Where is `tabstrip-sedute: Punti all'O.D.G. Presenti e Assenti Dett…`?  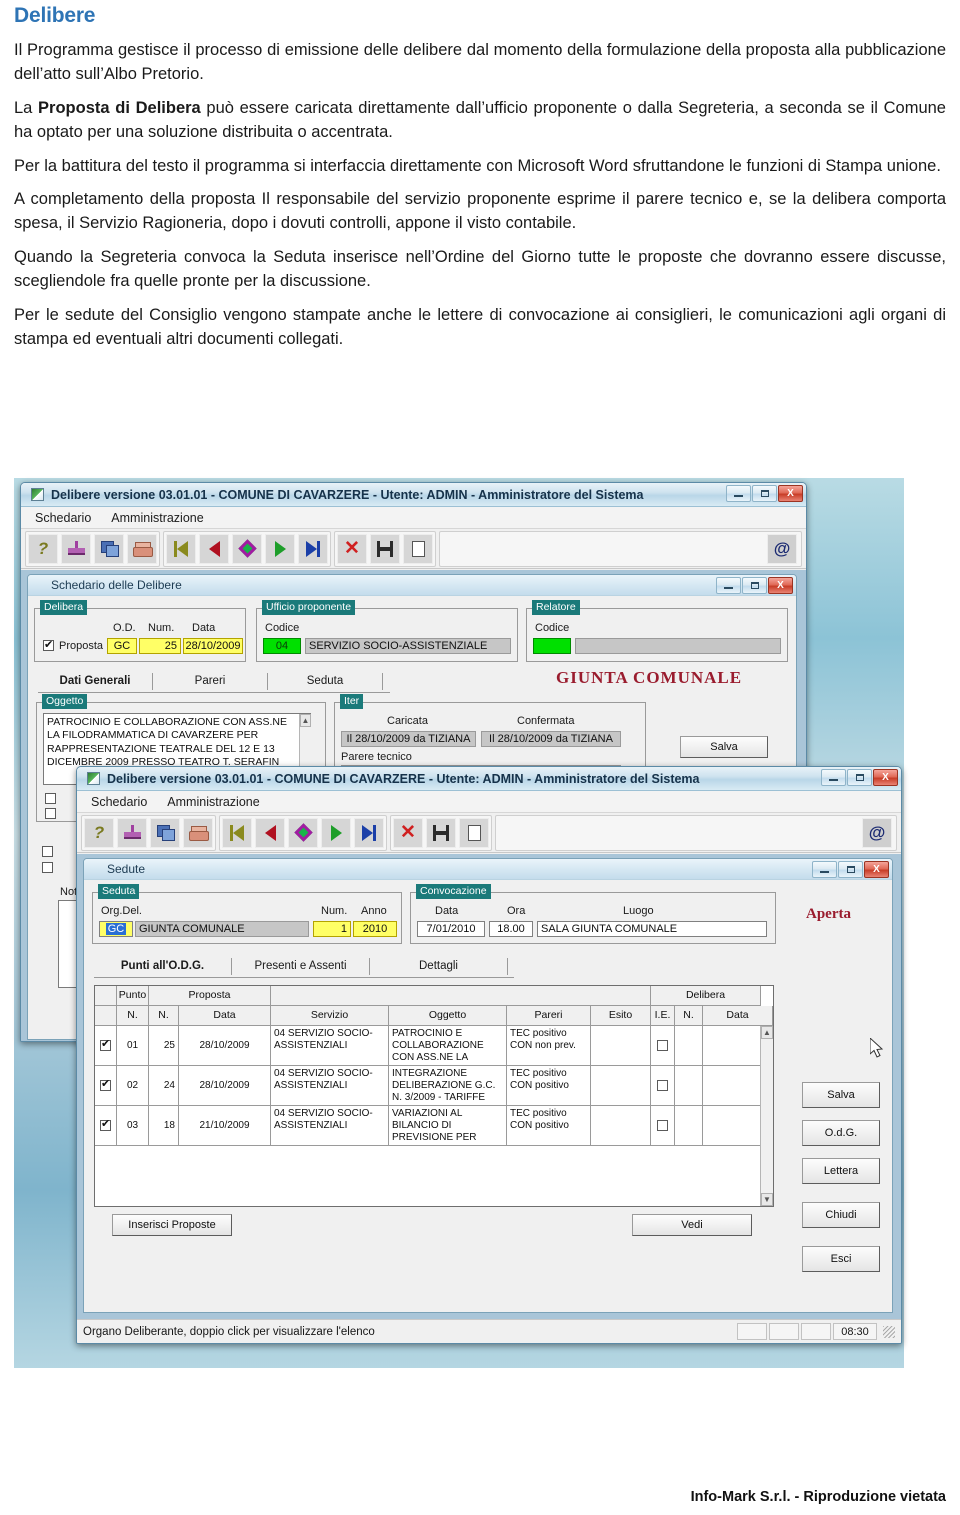 tabstrip-sedute: Punti all'O.D.G. Presenti e Assenti Dett… is located at coordinates (301, 966).